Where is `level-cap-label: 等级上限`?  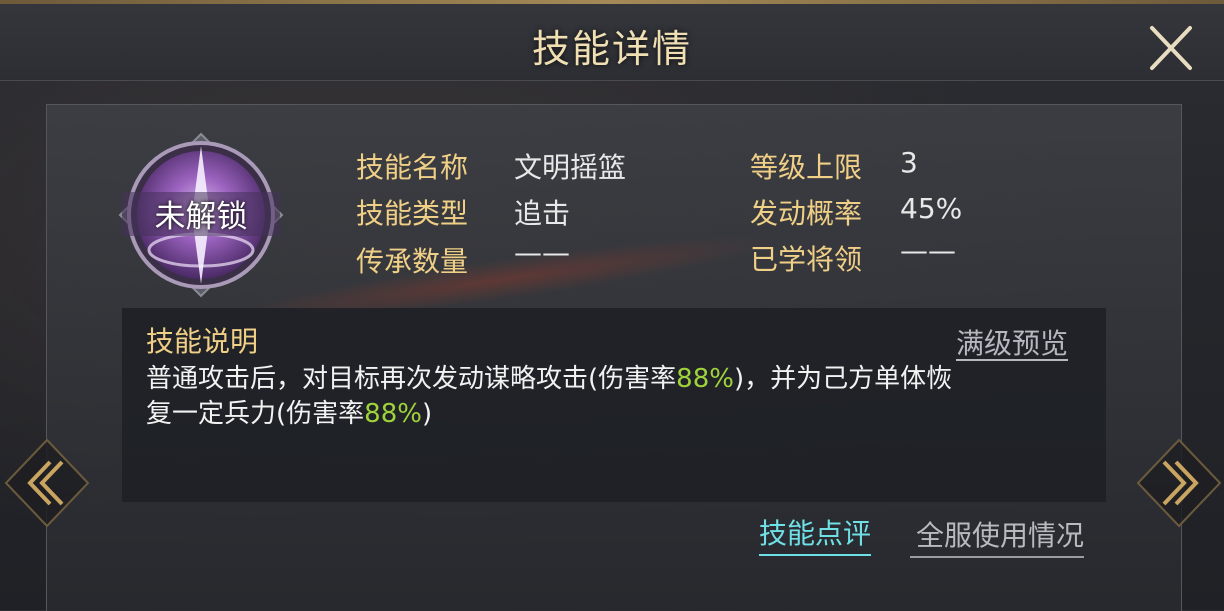 level-cap-label: 等级上限 is located at coordinates (806, 167).